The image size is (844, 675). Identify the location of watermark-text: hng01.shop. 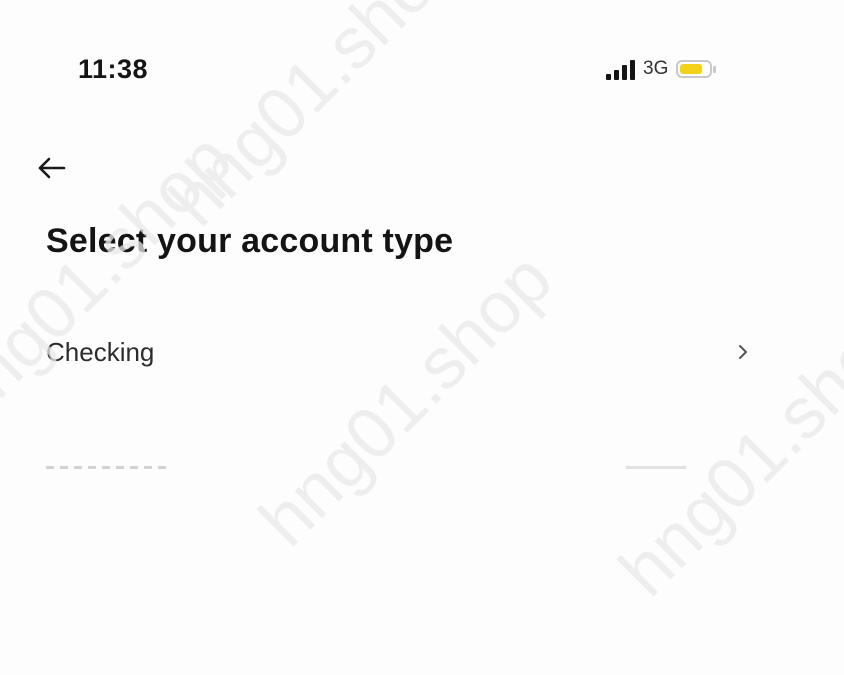
(316, 120).